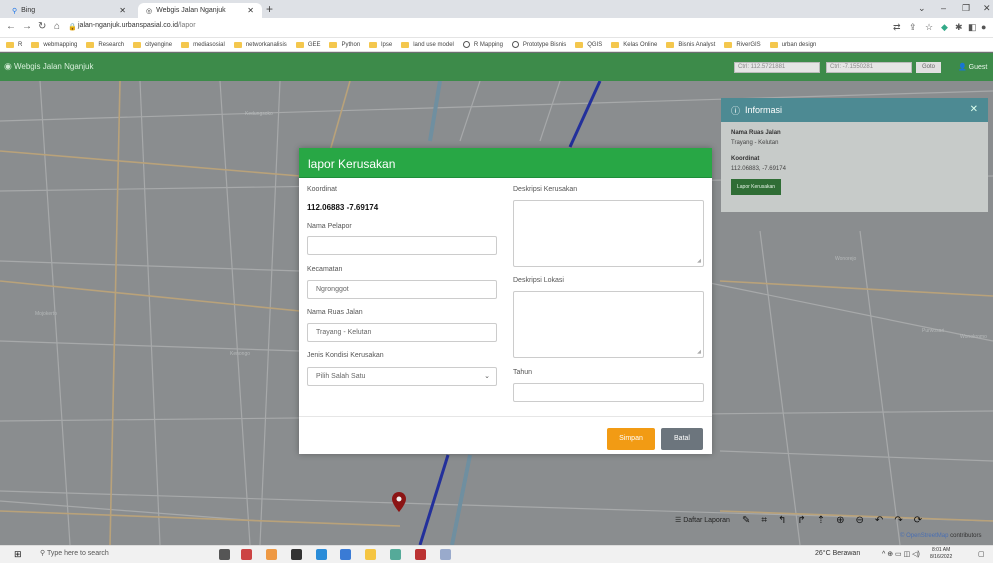 Image resolution: width=993 pixels, height=563 pixels. What do you see at coordinates (307, 44) in the screenshot?
I see `bookmark-item: GEE` at bounding box center [307, 44].